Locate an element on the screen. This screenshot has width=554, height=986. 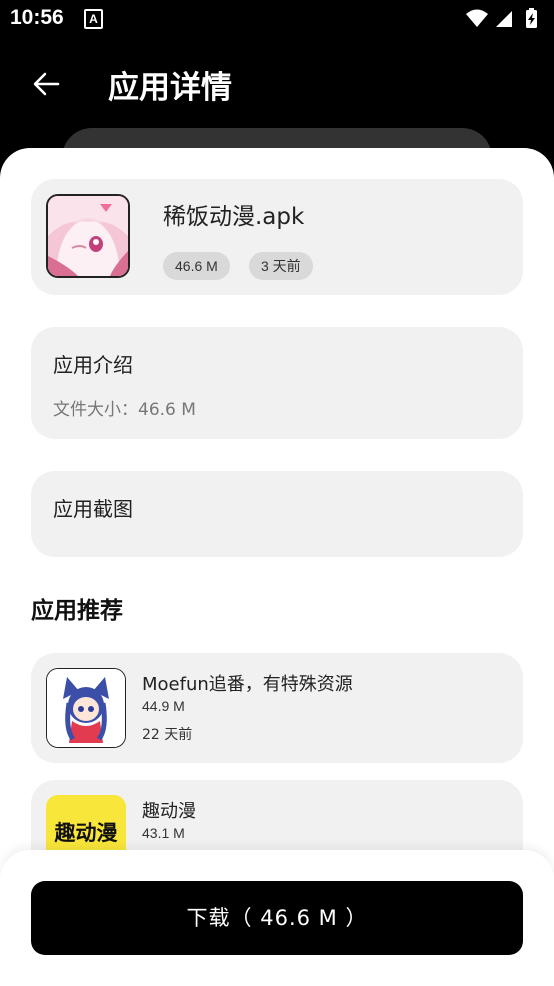
anime-girl-icon is located at coordinates (88, 236).